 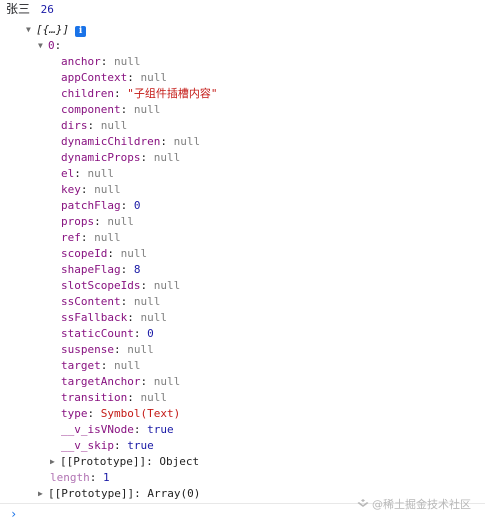 I want to click on property-row: type: Symbol(Text), so click(x=121, y=413).